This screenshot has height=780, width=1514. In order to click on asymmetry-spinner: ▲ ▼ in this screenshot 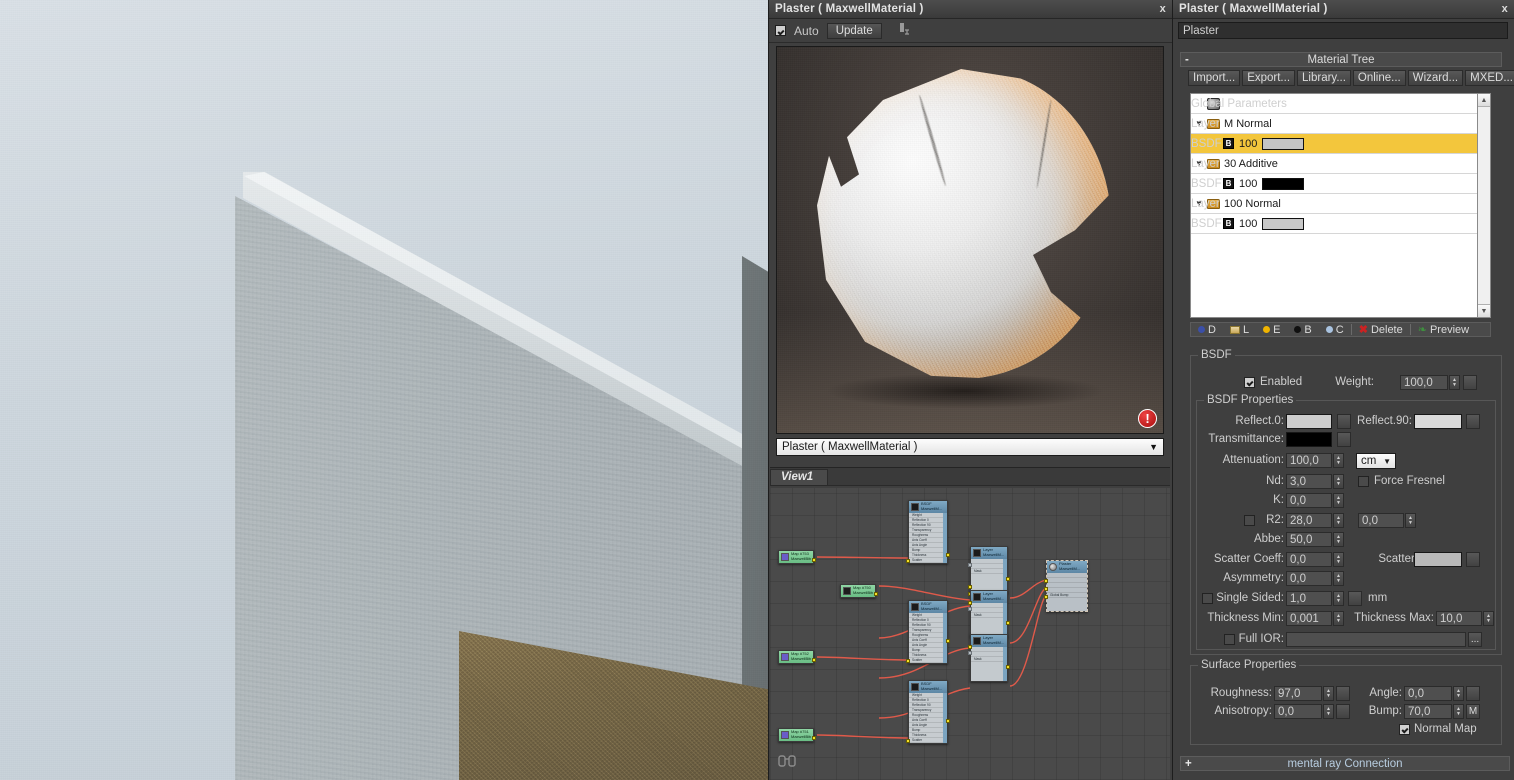, I will do `click(1338, 578)`.